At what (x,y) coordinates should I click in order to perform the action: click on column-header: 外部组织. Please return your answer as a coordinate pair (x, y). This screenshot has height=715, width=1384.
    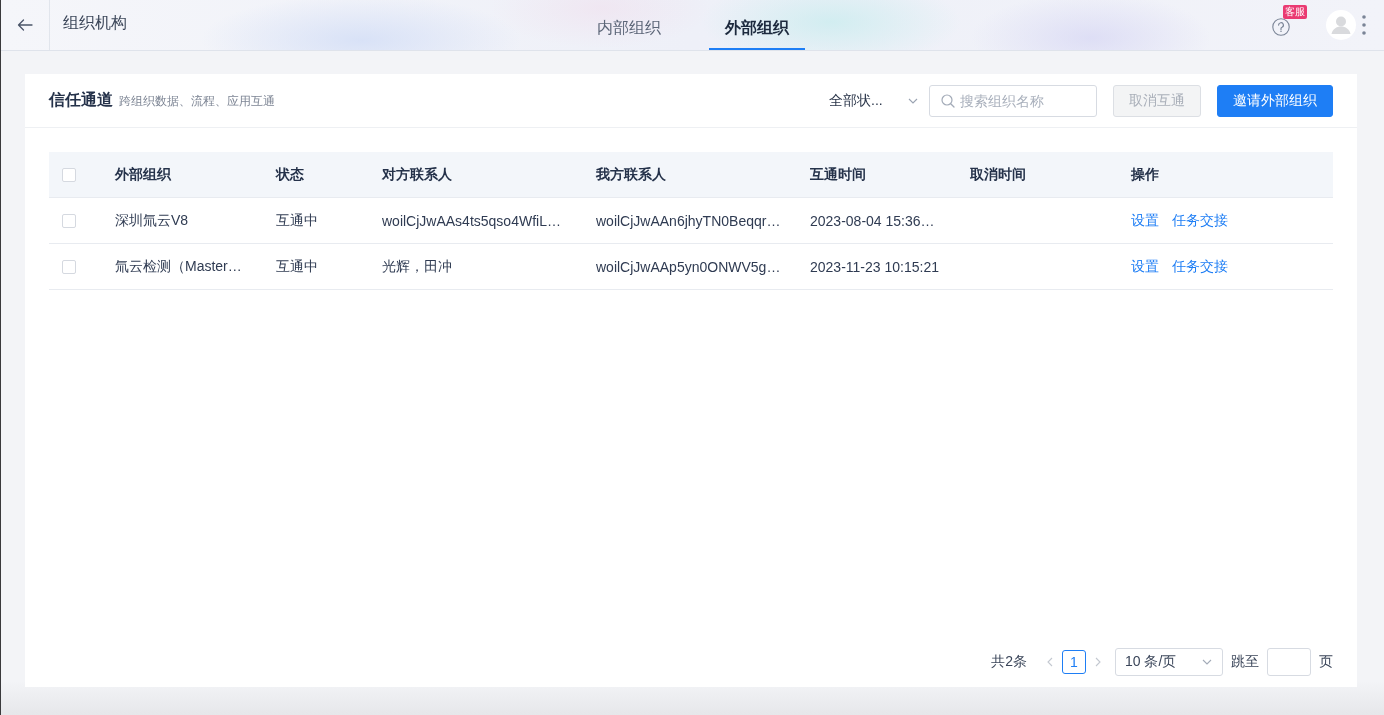
    Looking at the image, I should click on (143, 174).